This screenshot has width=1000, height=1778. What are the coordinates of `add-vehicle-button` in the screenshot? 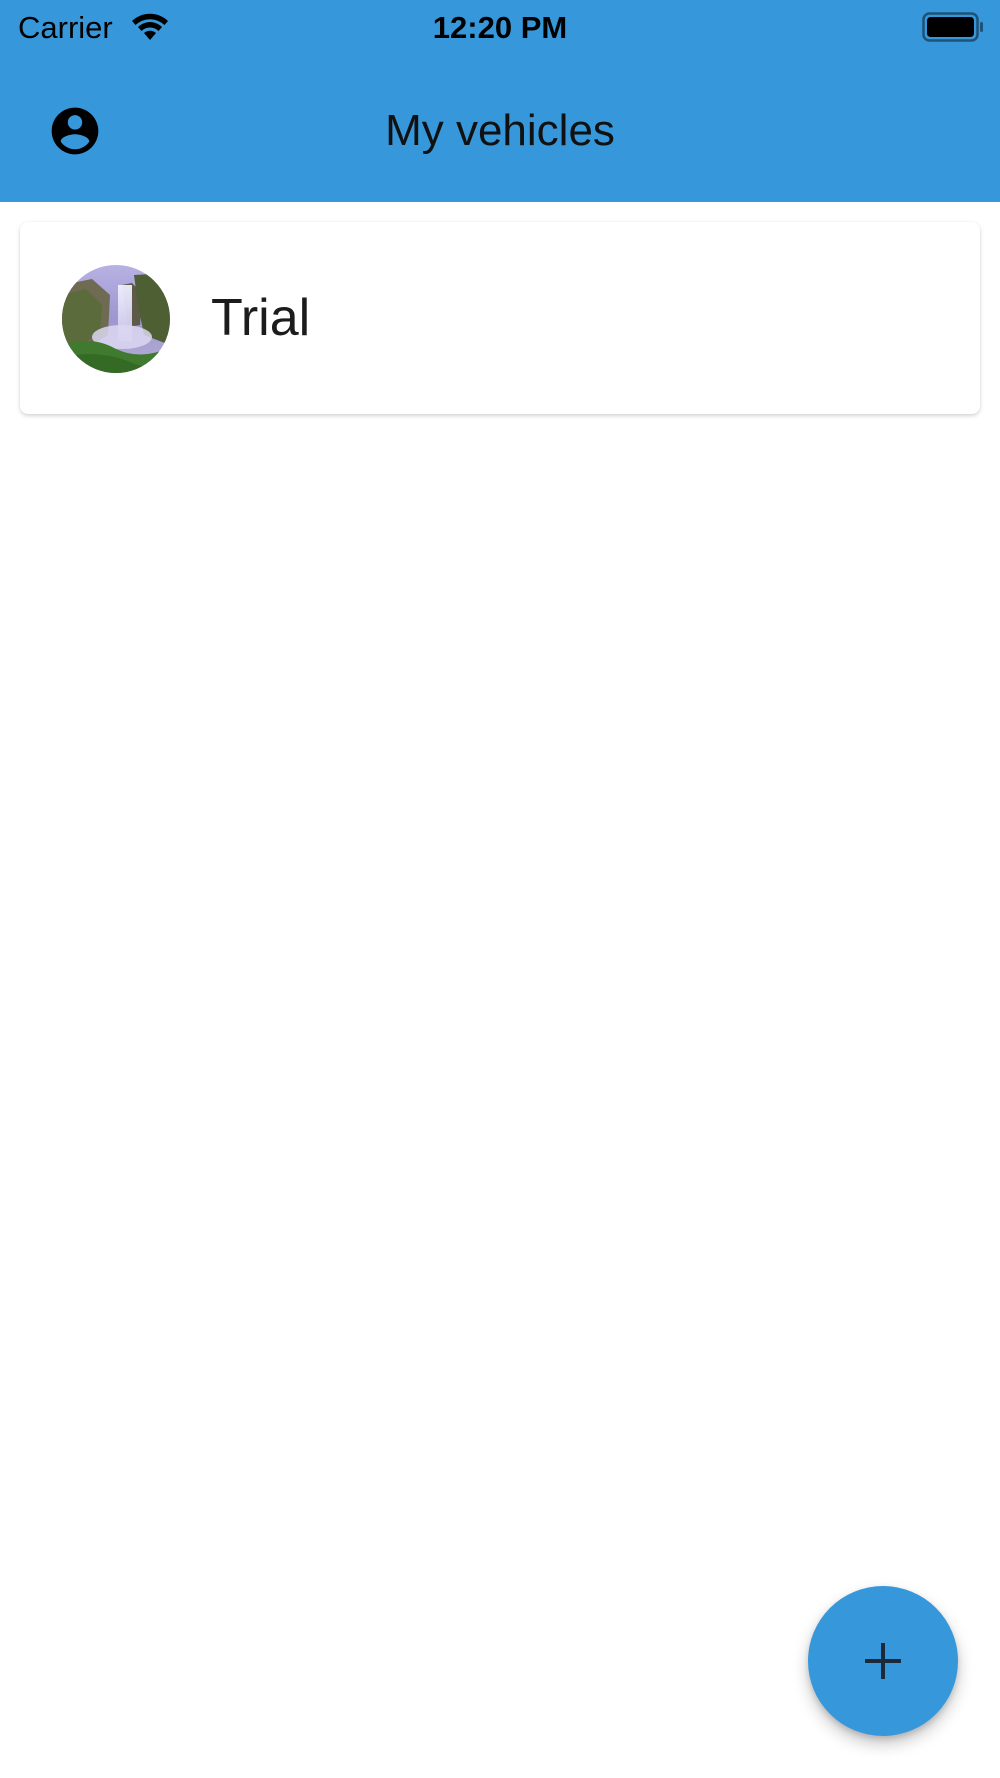 It's located at (883, 1661).